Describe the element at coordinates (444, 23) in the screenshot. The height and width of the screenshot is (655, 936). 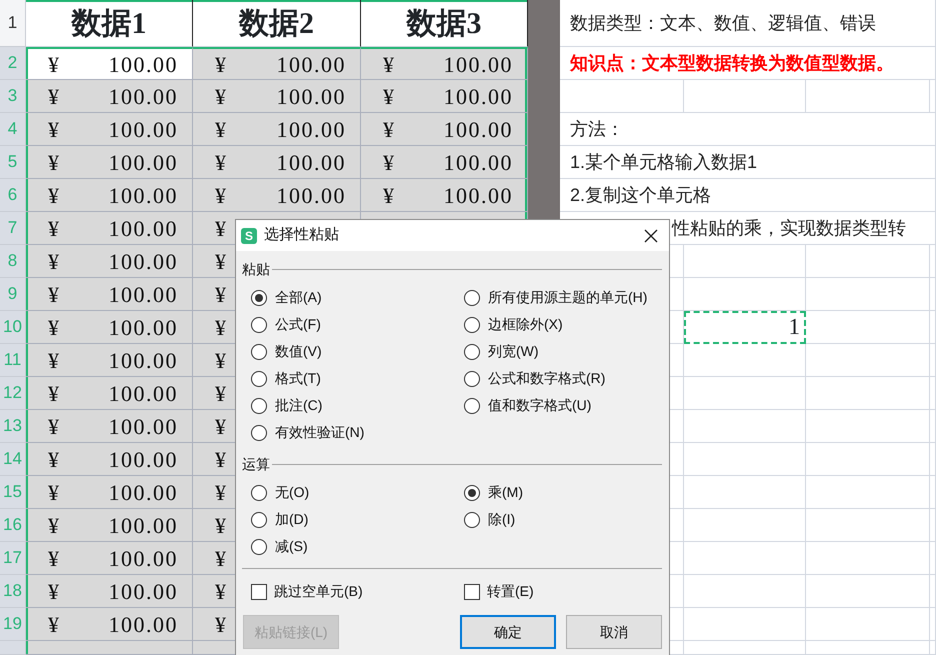
I see `column-title: 数据3` at that location.